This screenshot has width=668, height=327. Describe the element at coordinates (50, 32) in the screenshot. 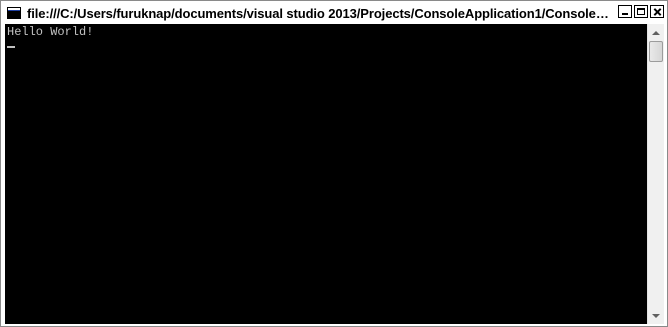

I see `console-line: Hello World!` at that location.